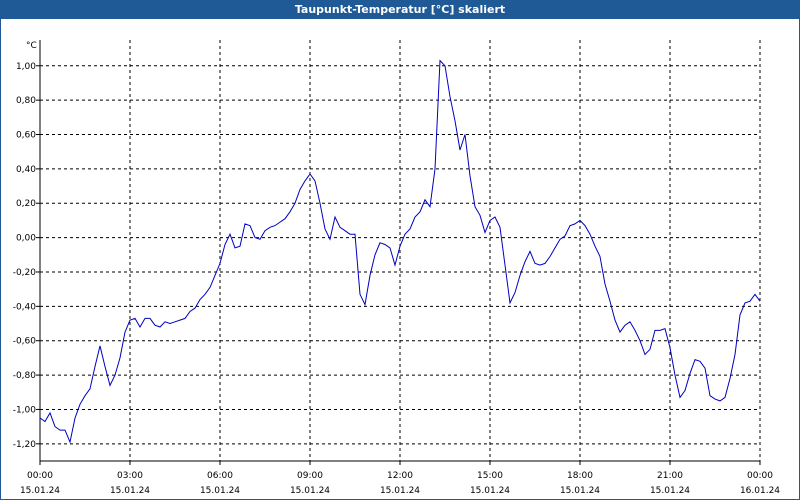  Describe the element at coordinates (26, 170) in the screenshot. I see `y-tick-label: 0,40` at that location.